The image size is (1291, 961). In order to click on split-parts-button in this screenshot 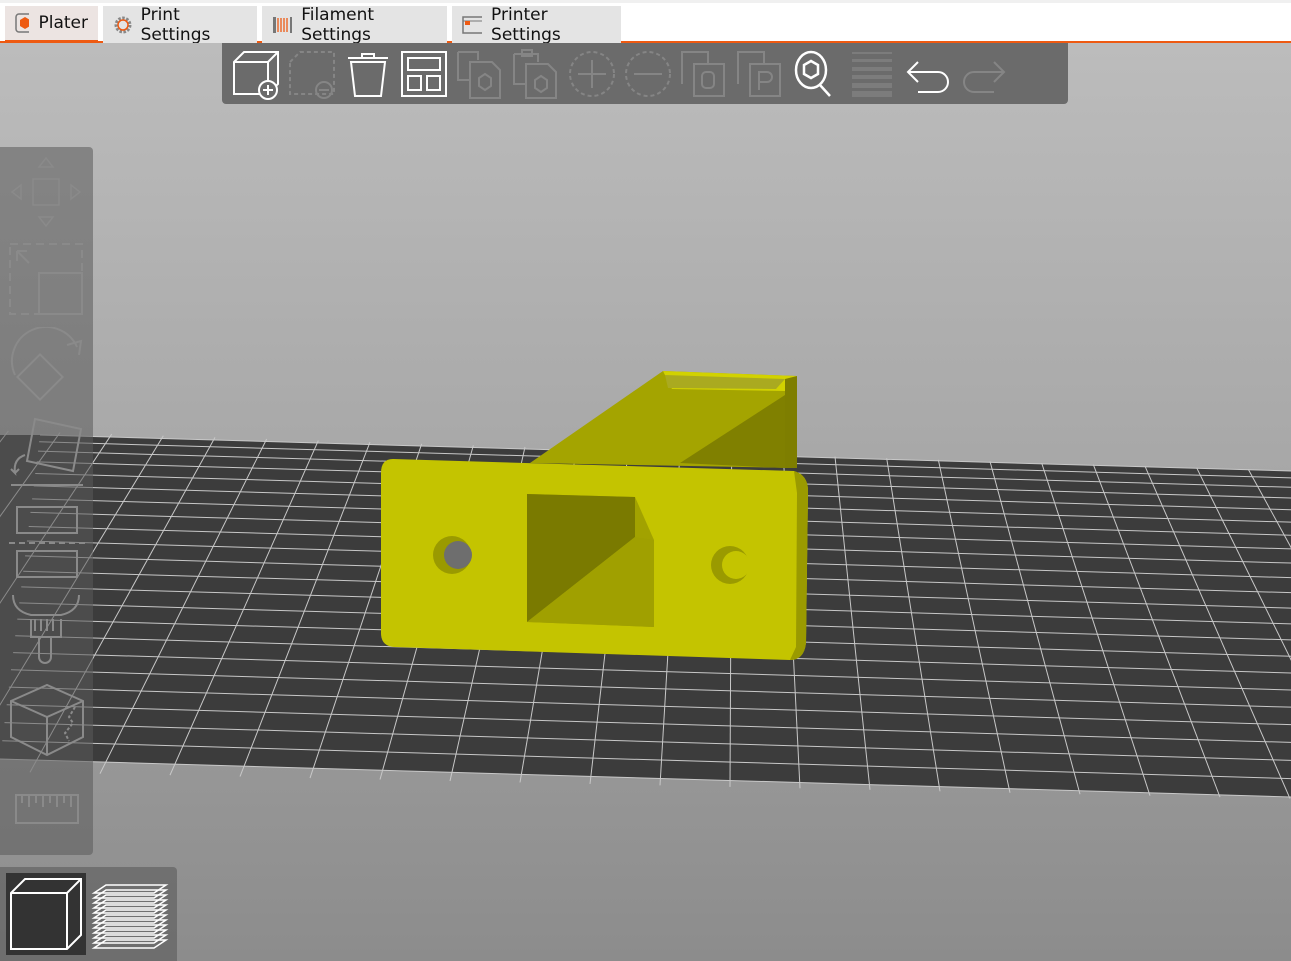, I will do `click(760, 74)`.